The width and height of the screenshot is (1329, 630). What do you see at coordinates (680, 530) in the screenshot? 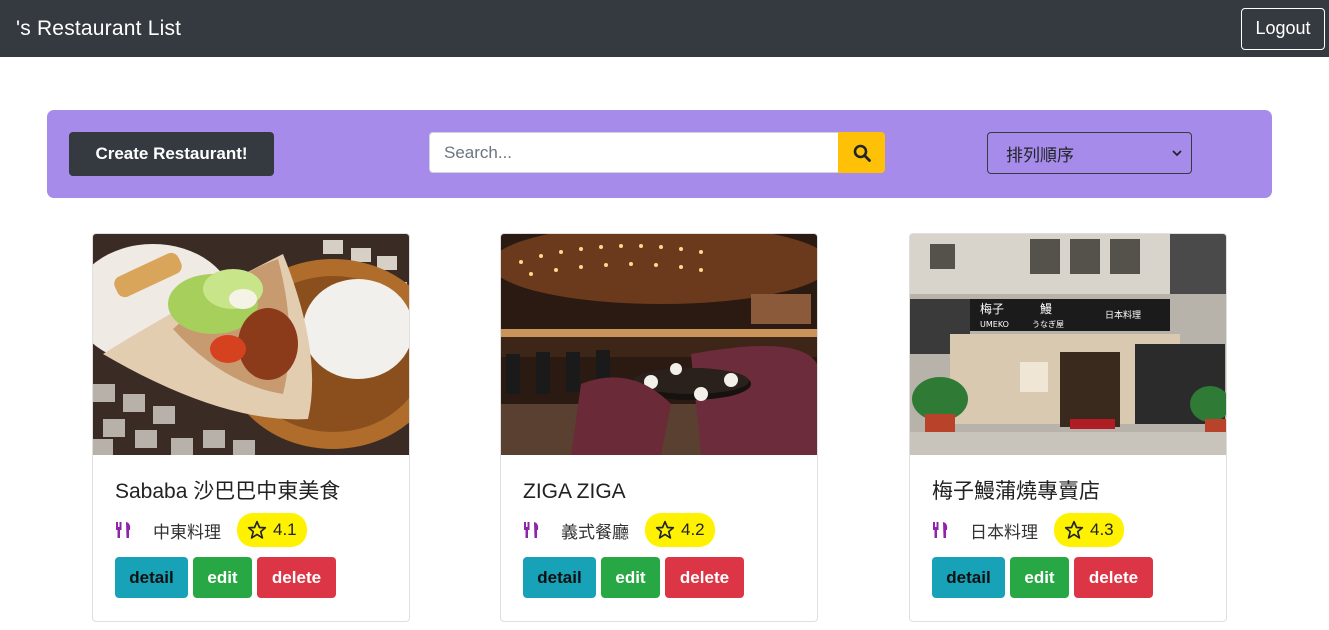
I see `rating-badge: 4.2` at bounding box center [680, 530].